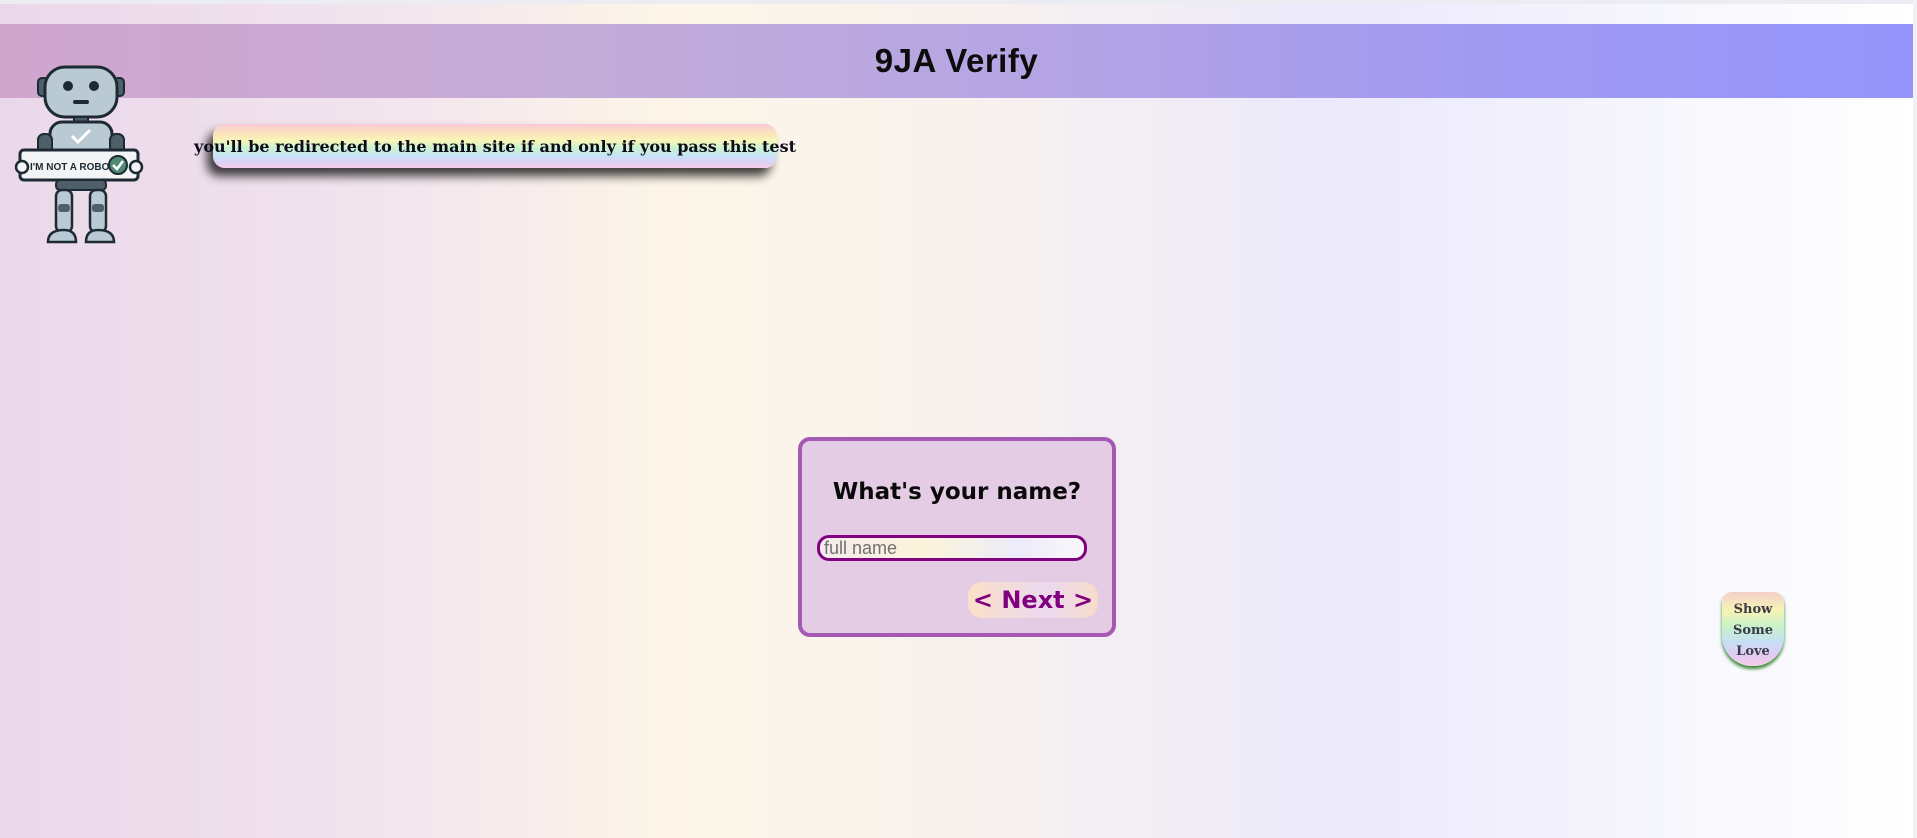 The width and height of the screenshot is (1917, 838). I want to click on love-line-3: Love, so click(1753, 651).